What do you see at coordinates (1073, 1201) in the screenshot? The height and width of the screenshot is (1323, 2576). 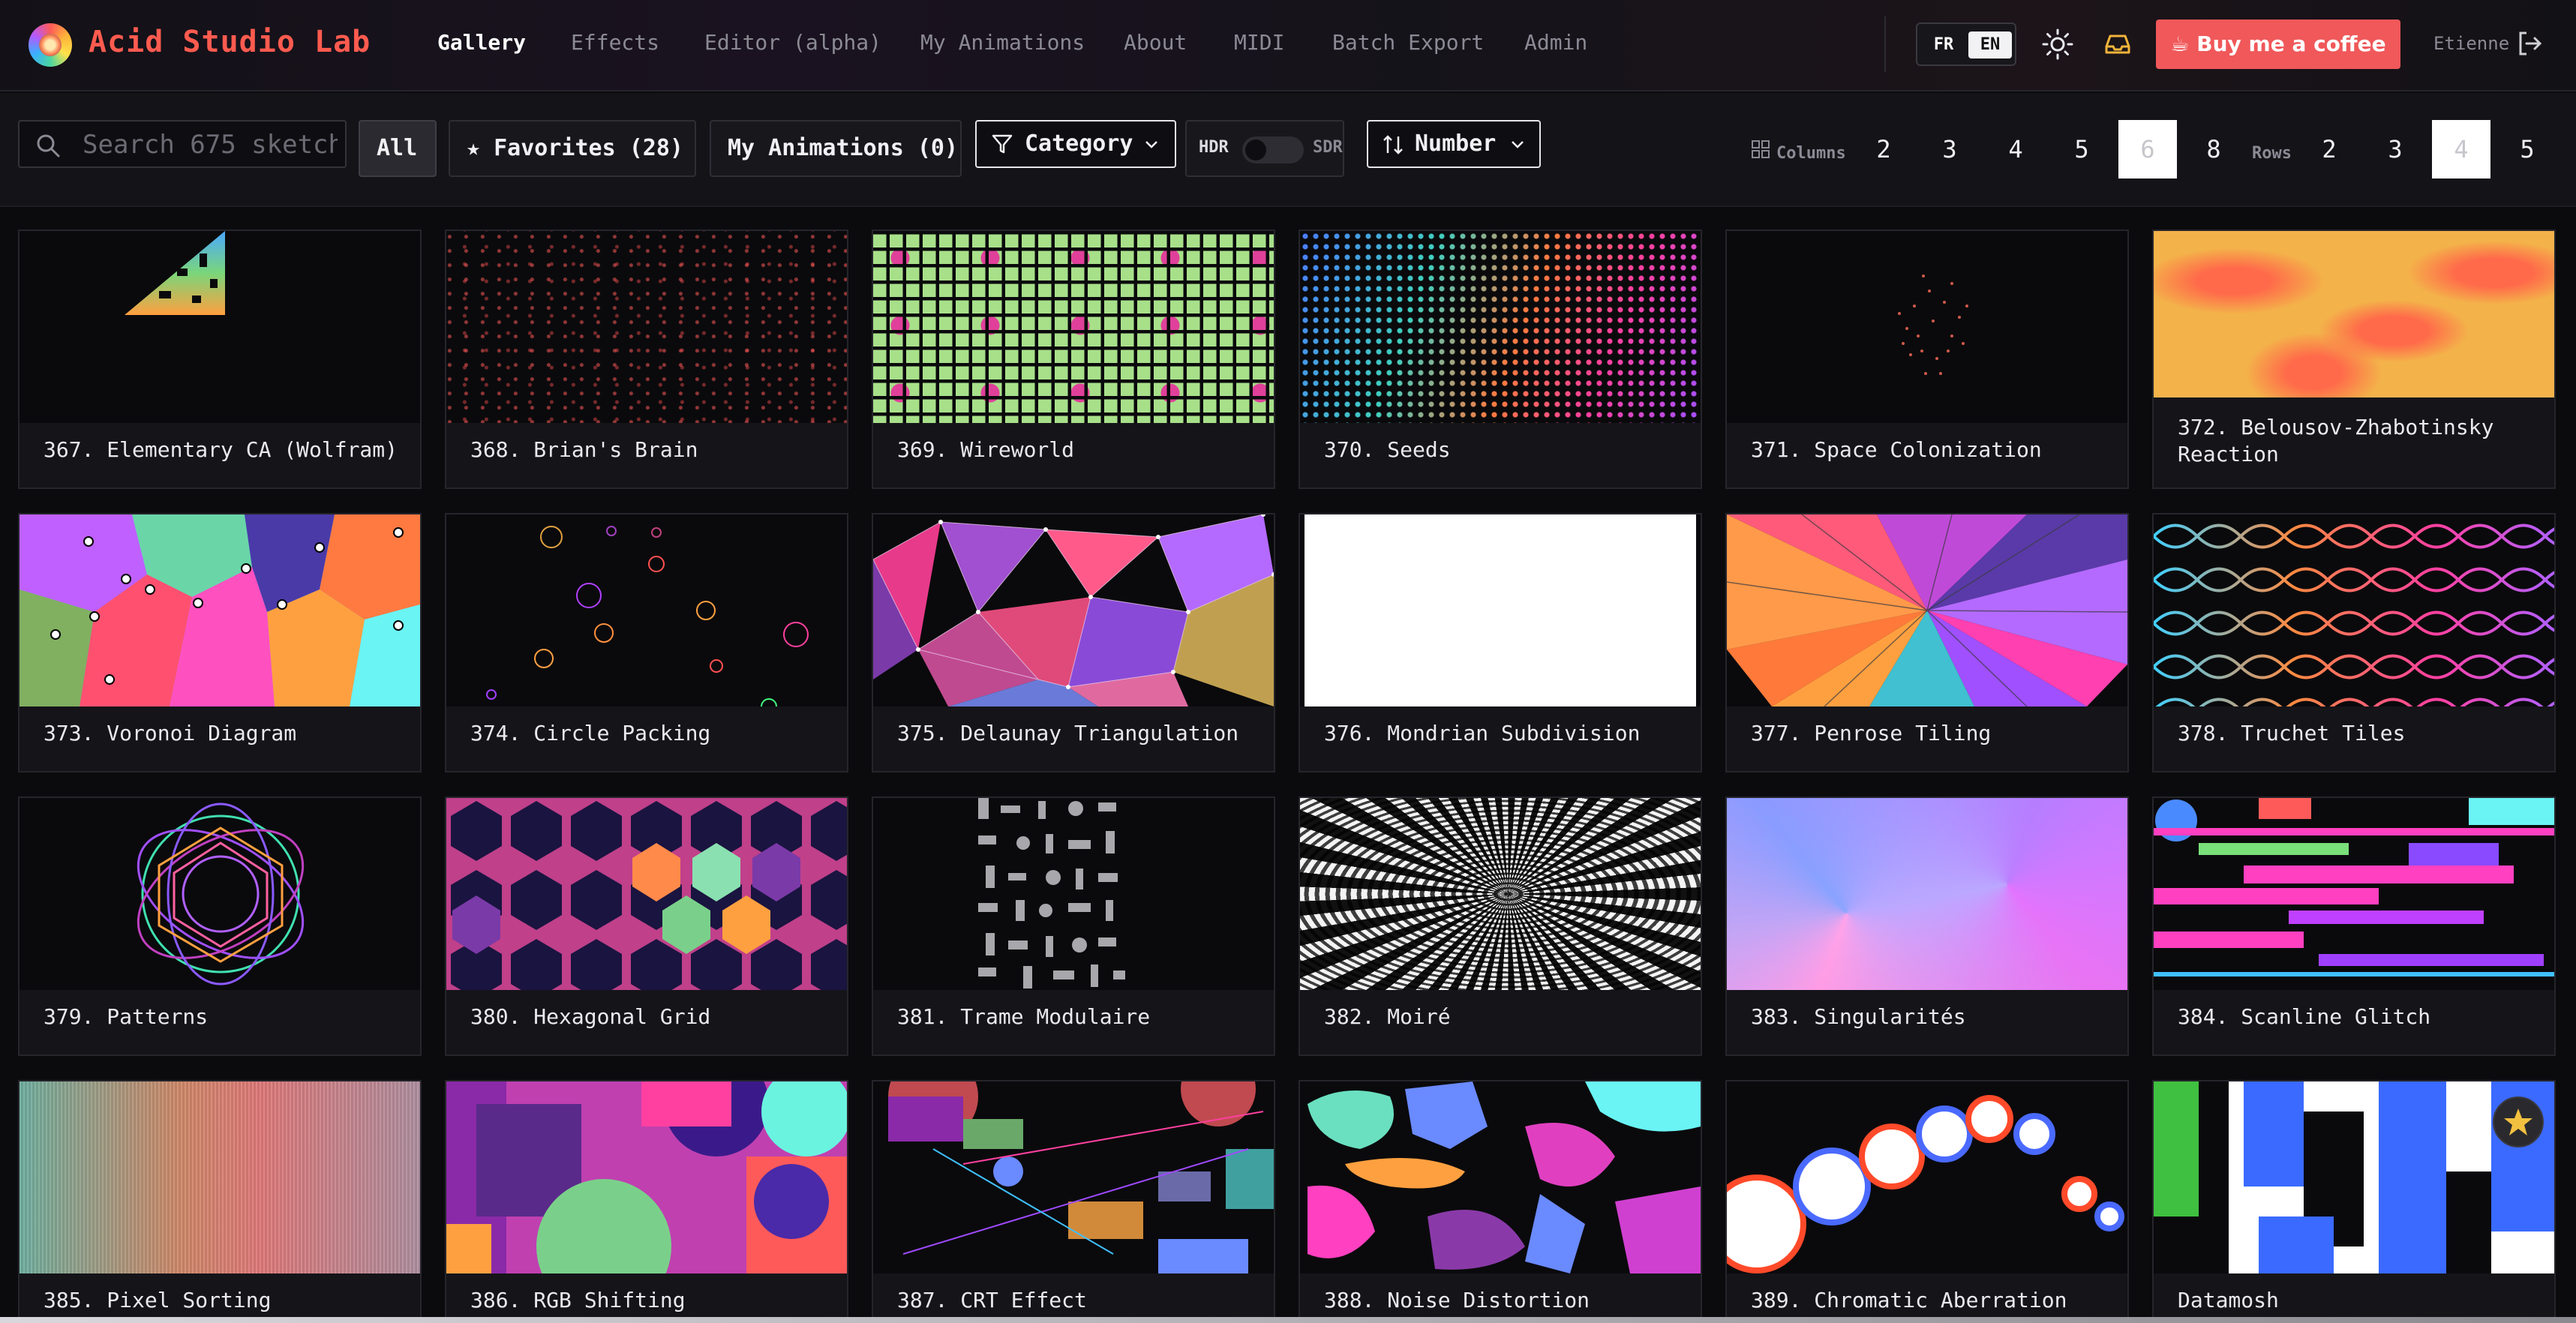 I see `sketch-card: 387. CRT Effect` at bounding box center [1073, 1201].